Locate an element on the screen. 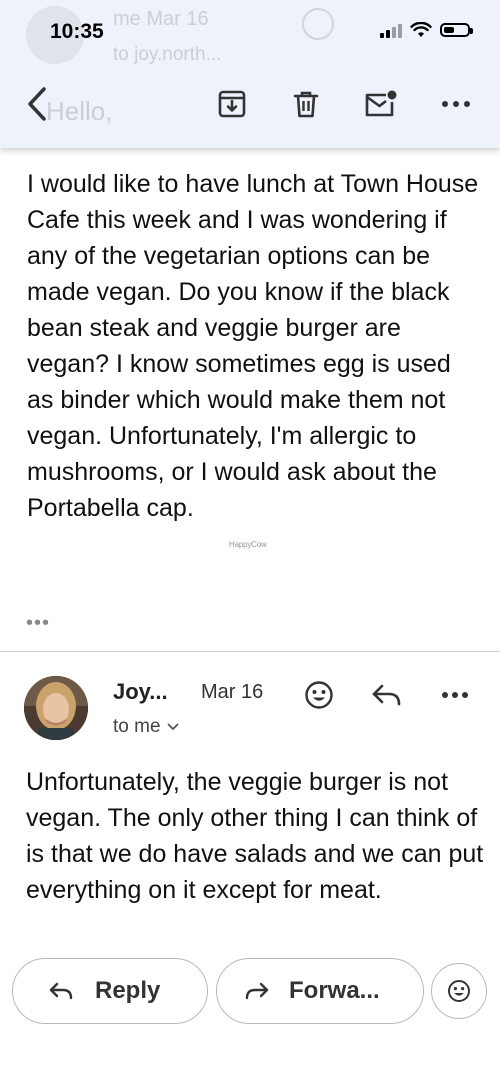 This screenshot has width=500, height=1083. watermark: HappyCow is located at coordinates (248, 544).